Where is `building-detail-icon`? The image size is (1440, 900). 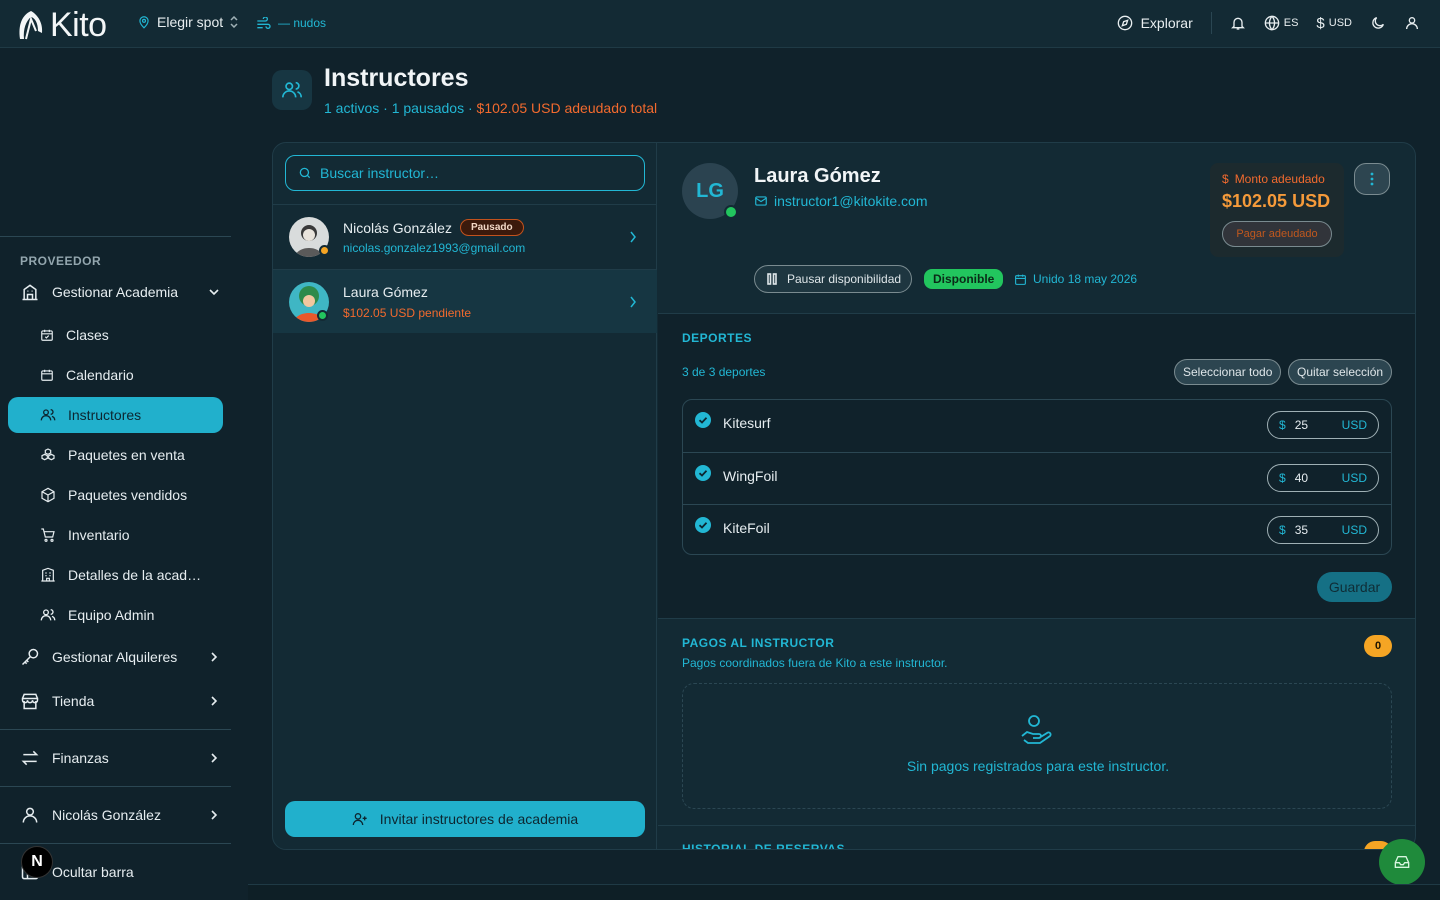
building-detail-icon is located at coordinates (48, 574).